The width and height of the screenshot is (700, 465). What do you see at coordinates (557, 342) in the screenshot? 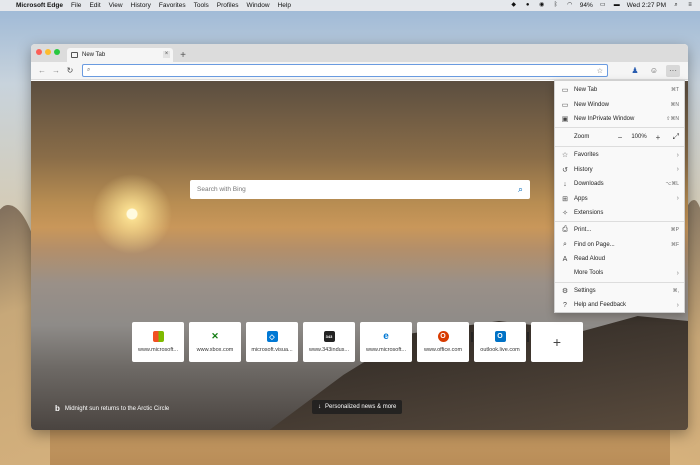
I see `add-quick-link-button: +` at bounding box center [557, 342].